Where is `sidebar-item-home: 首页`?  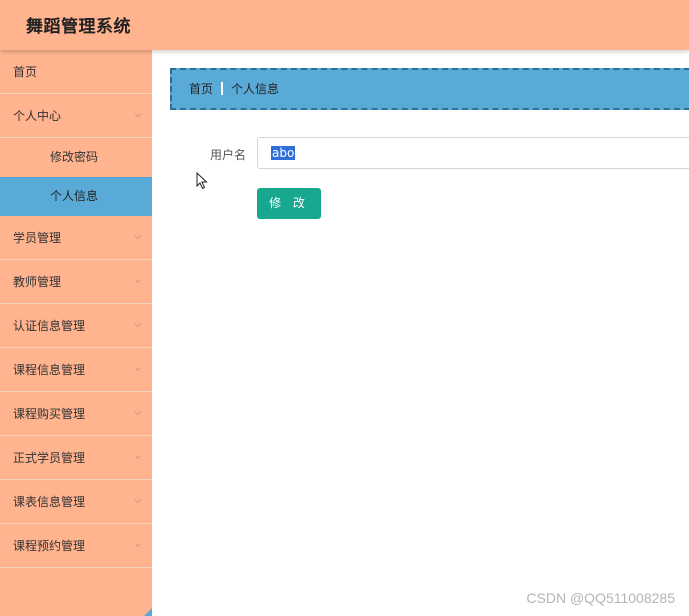 sidebar-item-home: 首页 is located at coordinates (76, 72).